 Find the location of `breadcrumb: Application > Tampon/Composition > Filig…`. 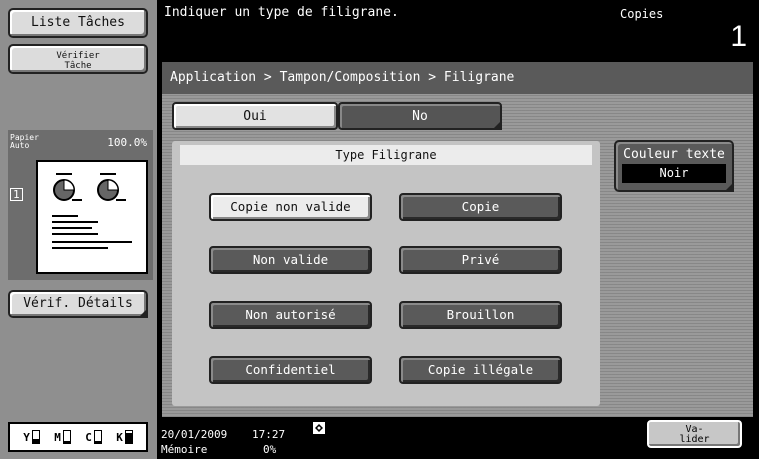

breadcrumb: Application > Tampon/Composition > Filig… is located at coordinates (457, 78).